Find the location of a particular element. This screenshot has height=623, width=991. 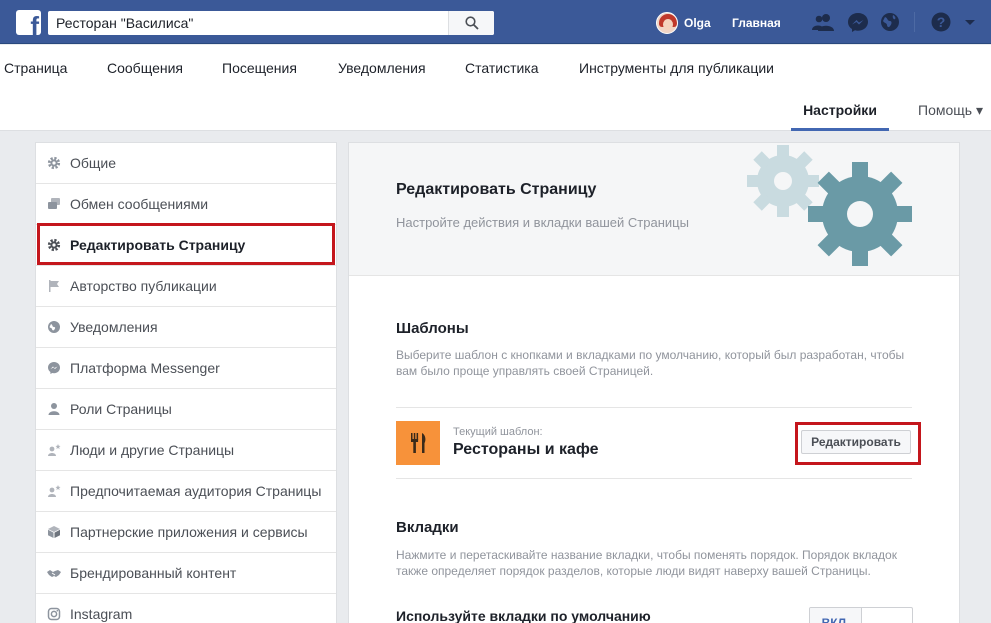

nav-tab-insights: Статистика is located at coordinates (502, 68).